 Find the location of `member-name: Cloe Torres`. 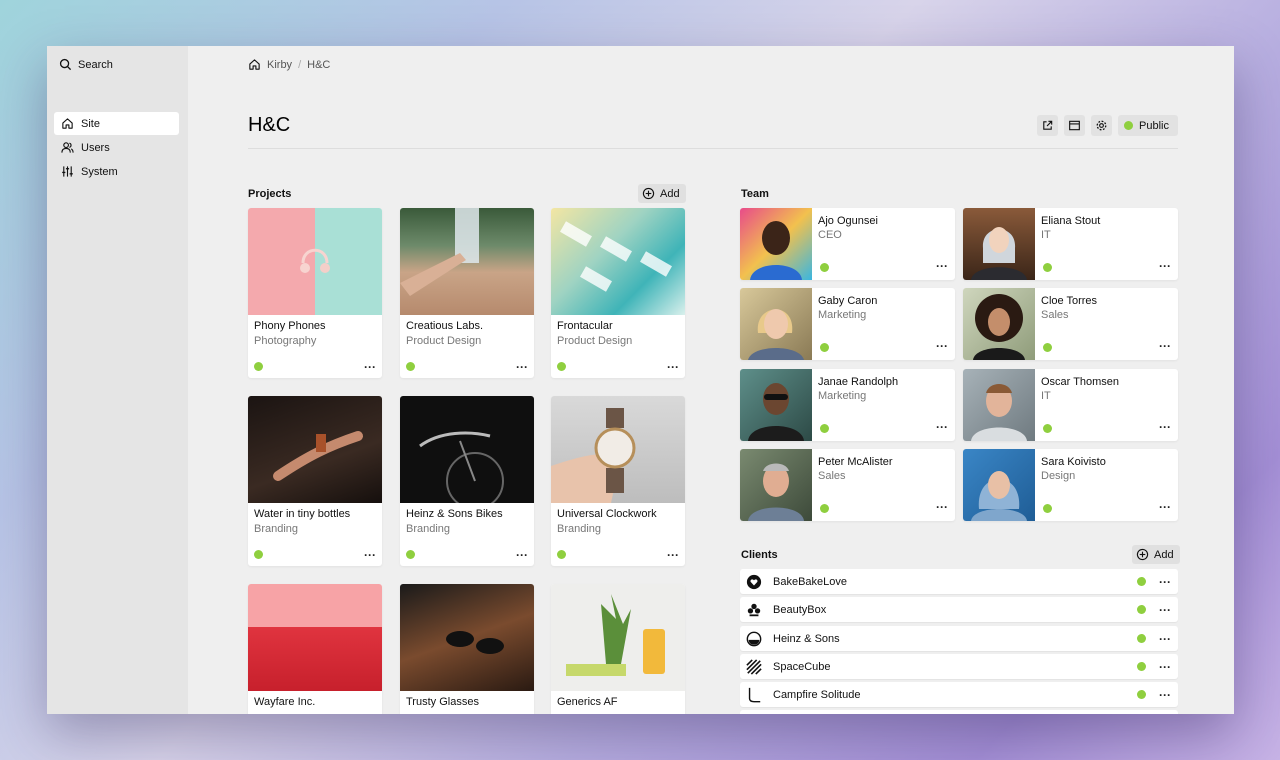

member-name: Cloe Torres is located at coordinates (1069, 301).